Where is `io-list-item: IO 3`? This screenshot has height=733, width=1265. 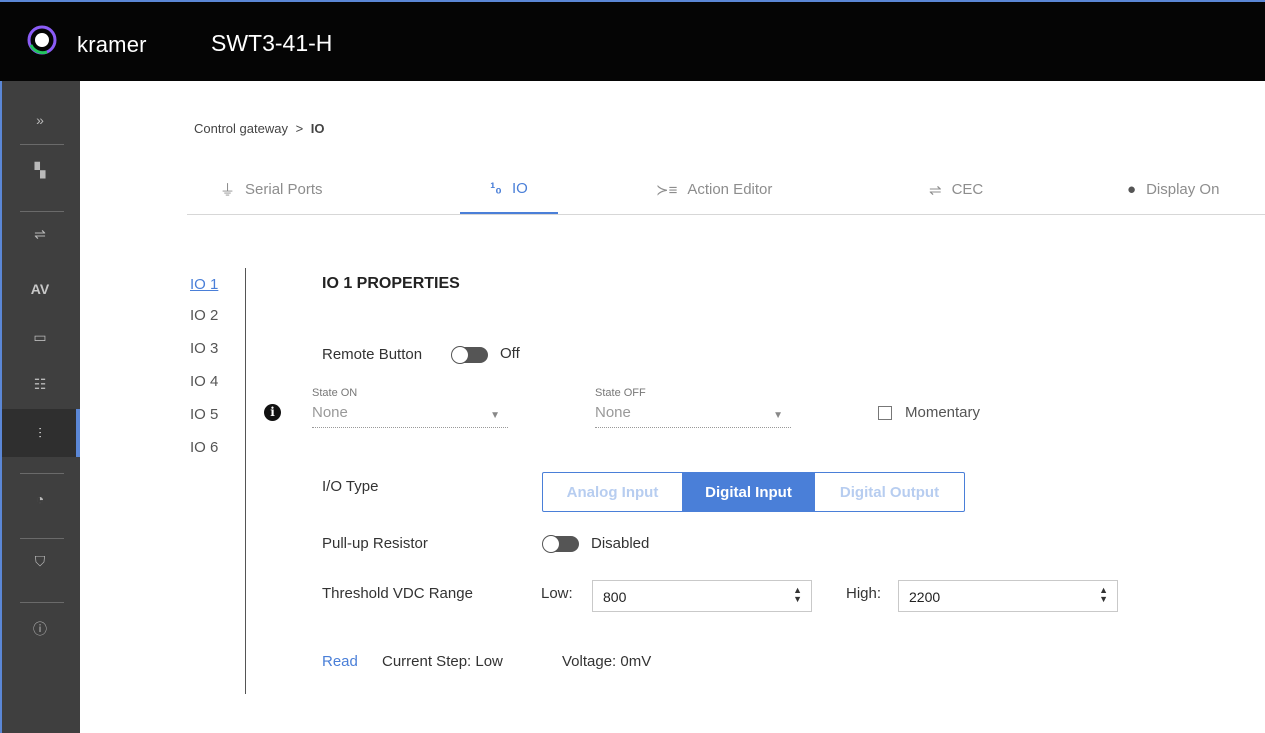
io-list-item: IO 3 is located at coordinates (204, 355).